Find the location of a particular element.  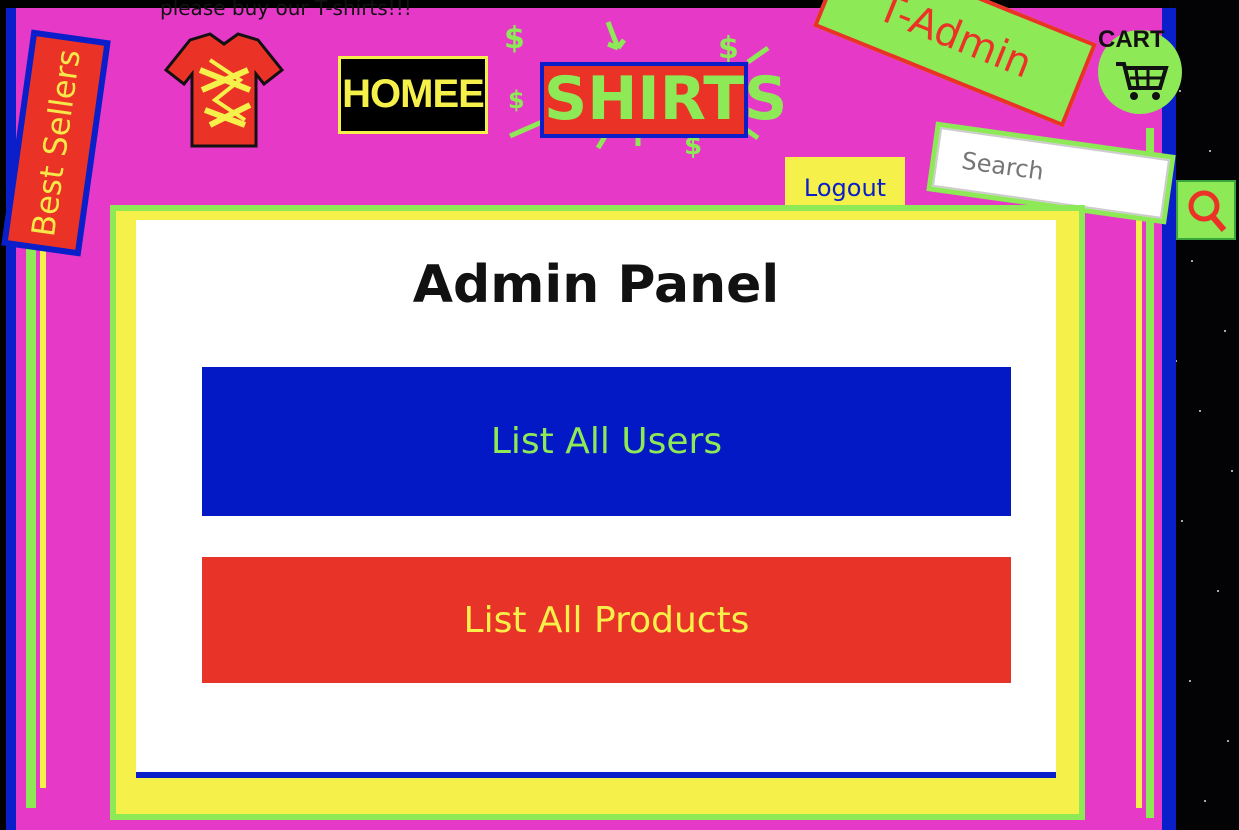

list-all-users-button: List All Users is located at coordinates (606, 441).